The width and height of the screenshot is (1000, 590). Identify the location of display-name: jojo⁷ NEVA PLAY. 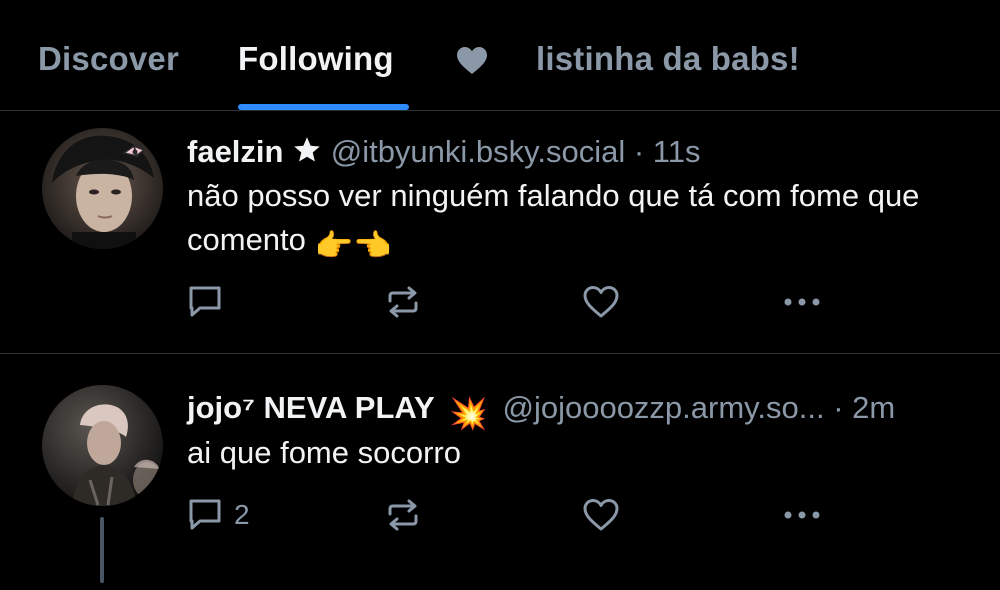
(311, 407).